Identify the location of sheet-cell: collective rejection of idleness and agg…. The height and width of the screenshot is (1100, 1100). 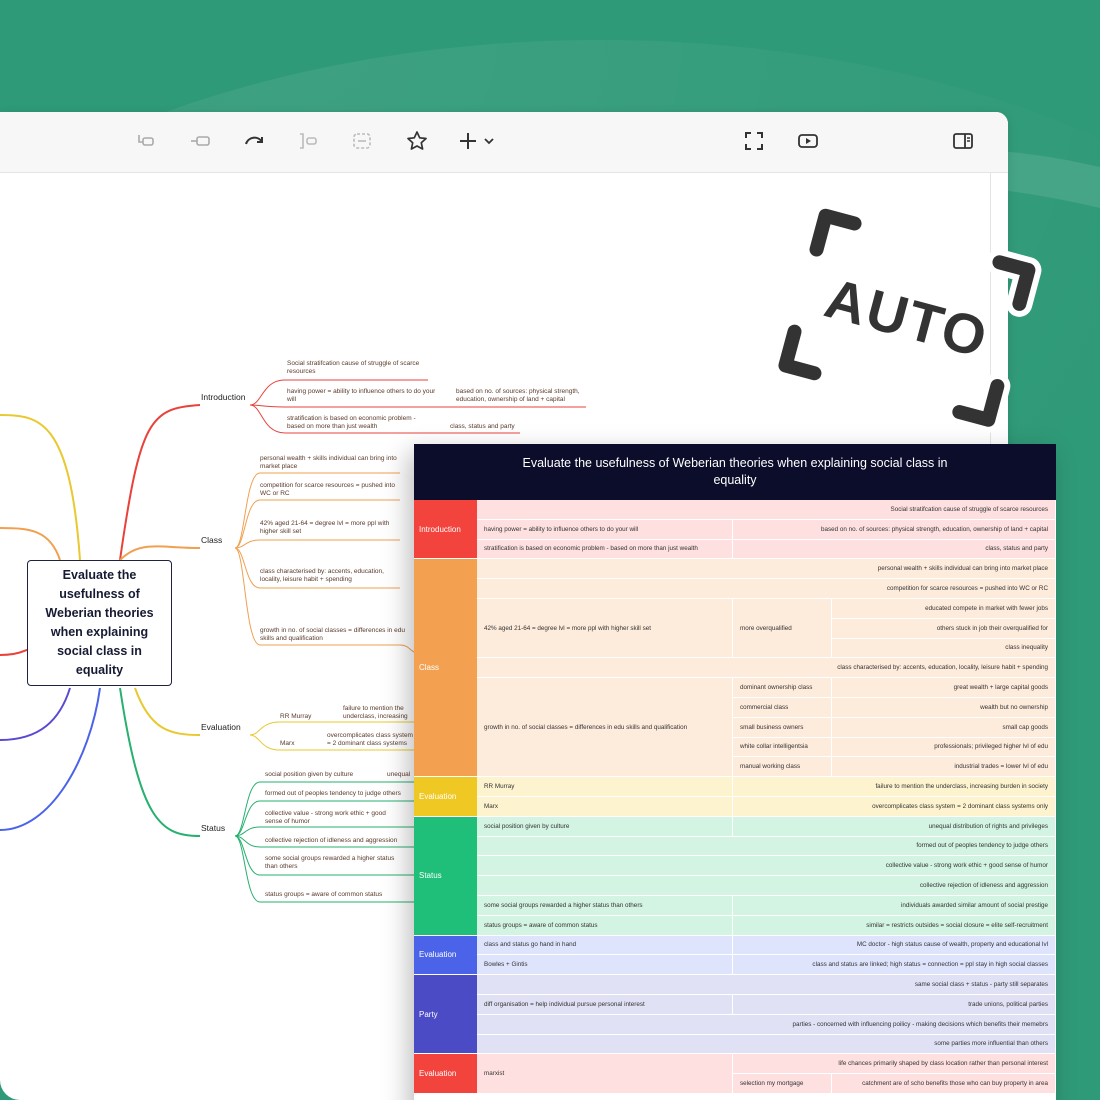
(766, 886).